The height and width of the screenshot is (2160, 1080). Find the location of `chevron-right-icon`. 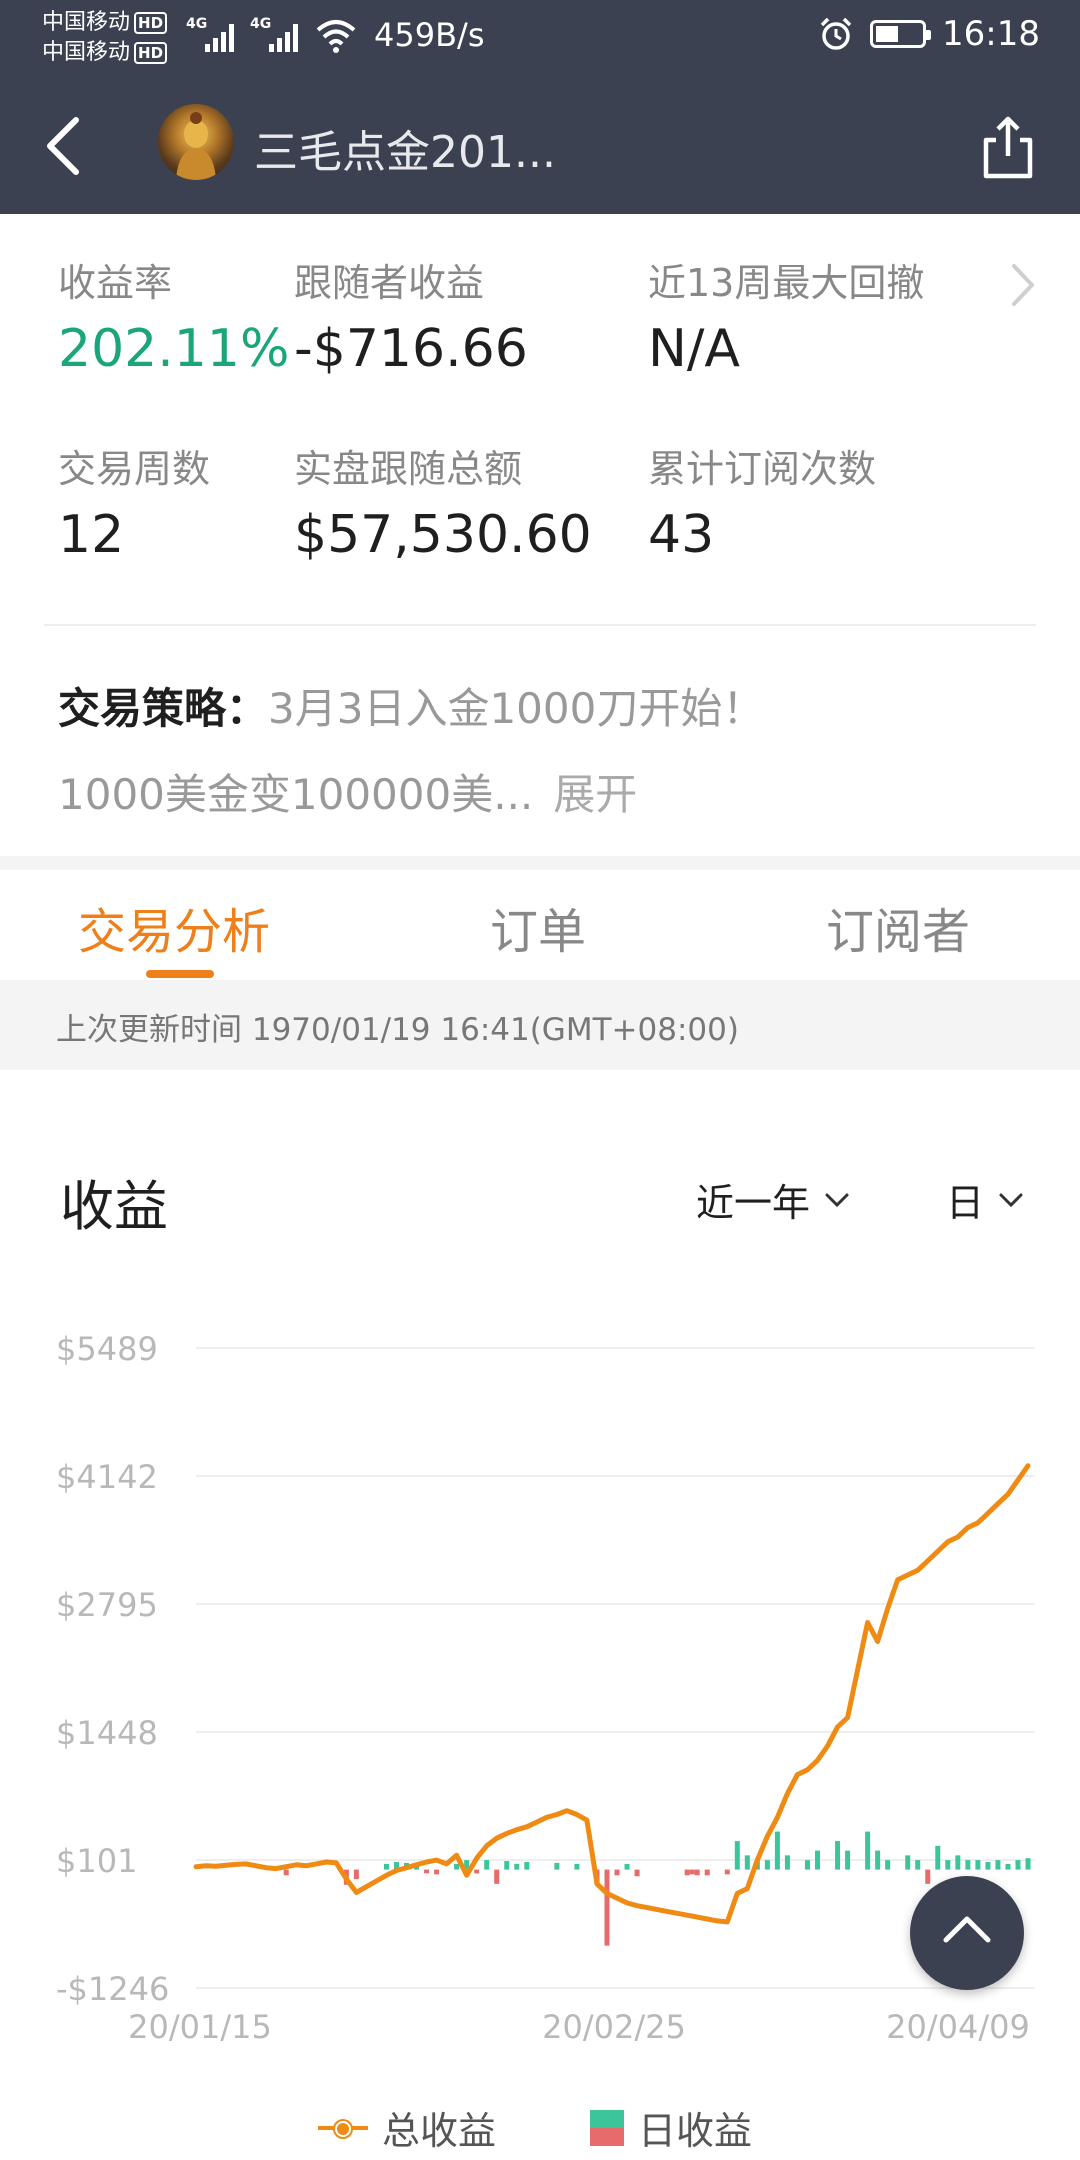

chevron-right-icon is located at coordinates (1023, 285).